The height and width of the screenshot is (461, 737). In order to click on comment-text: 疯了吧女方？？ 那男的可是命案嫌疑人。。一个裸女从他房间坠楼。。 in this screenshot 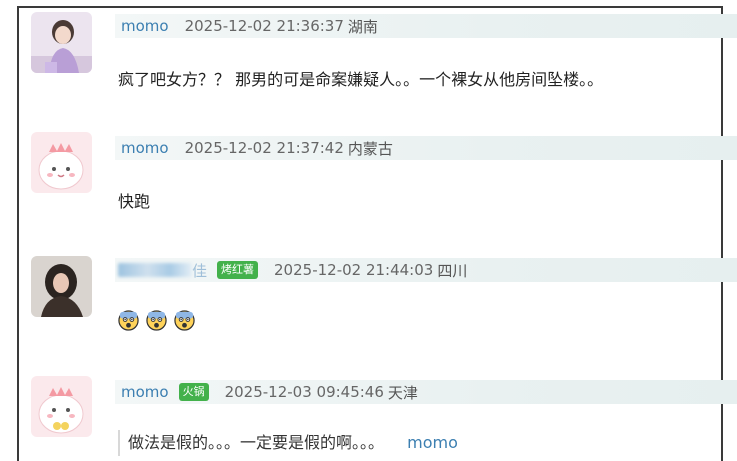, I will do `click(361, 79)`.